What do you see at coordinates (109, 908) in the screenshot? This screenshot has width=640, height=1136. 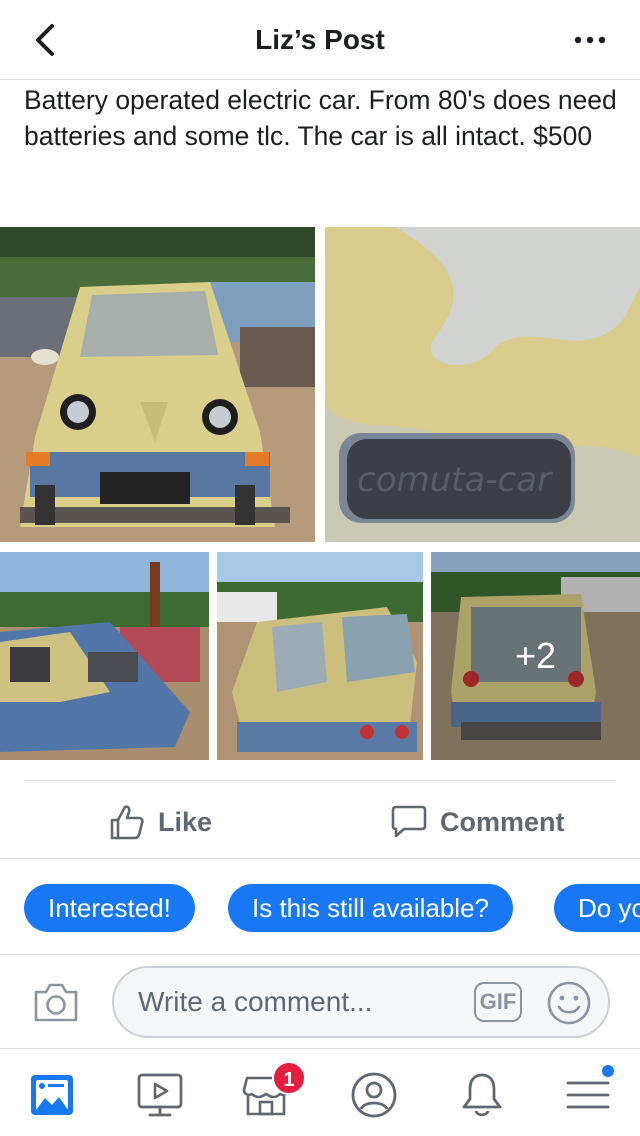 I see `quick-reply-interested: Interested!` at bounding box center [109, 908].